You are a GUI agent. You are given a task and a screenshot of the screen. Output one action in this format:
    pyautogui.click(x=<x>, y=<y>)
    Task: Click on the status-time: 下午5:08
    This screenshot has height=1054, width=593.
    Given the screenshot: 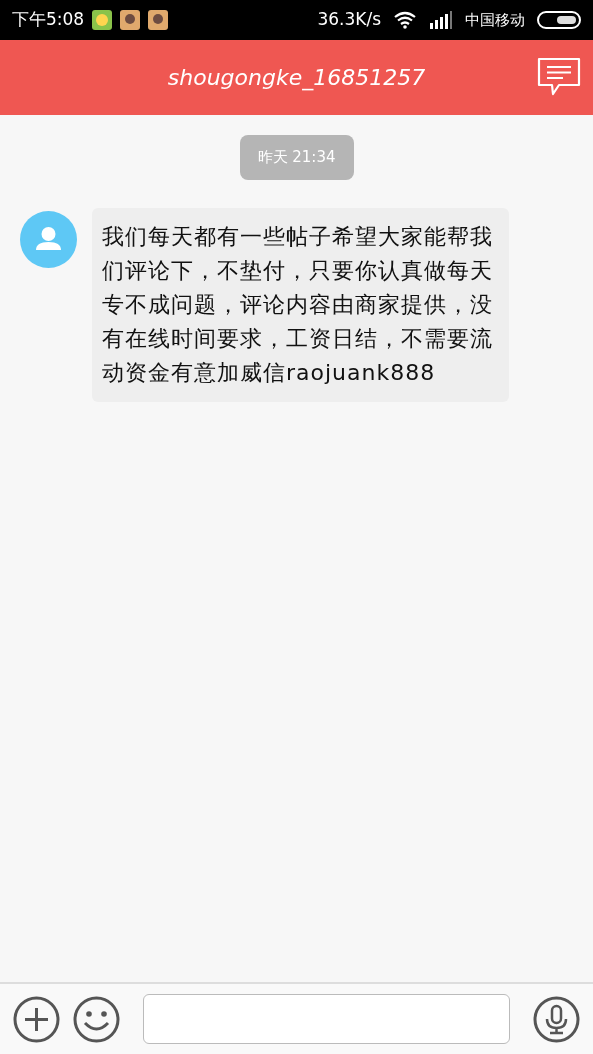 What is the action you would take?
    pyautogui.click(x=48, y=20)
    